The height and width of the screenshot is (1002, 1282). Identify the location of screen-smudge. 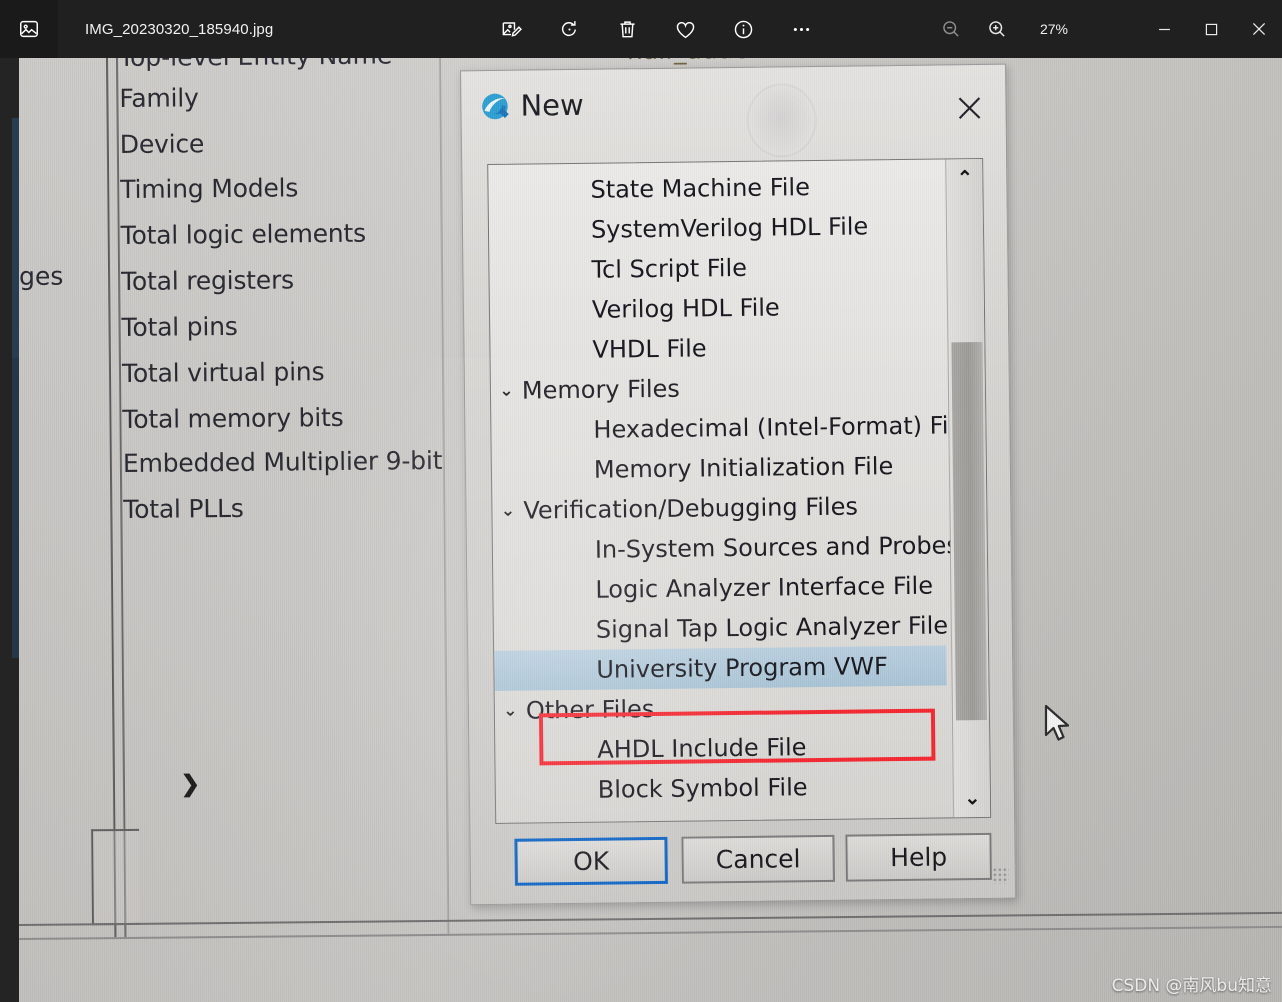
(782, 120).